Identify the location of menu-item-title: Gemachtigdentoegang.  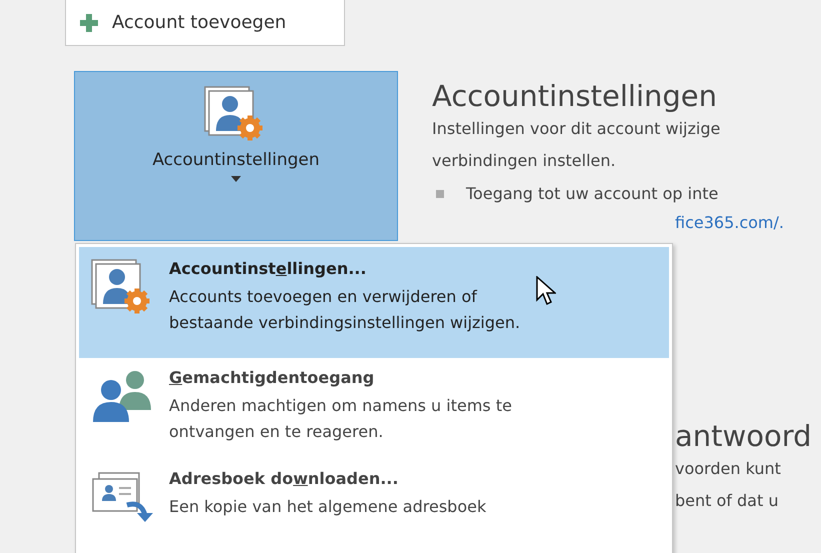
(272, 378).